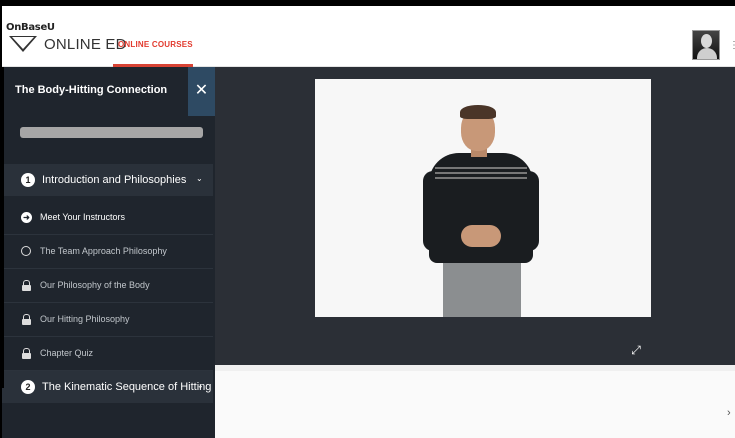 This screenshot has height=438, width=735. What do you see at coordinates (107, 354) in the screenshot?
I see `lesson-item-chapter-quiz: Chapter Quiz` at bounding box center [107, 354].